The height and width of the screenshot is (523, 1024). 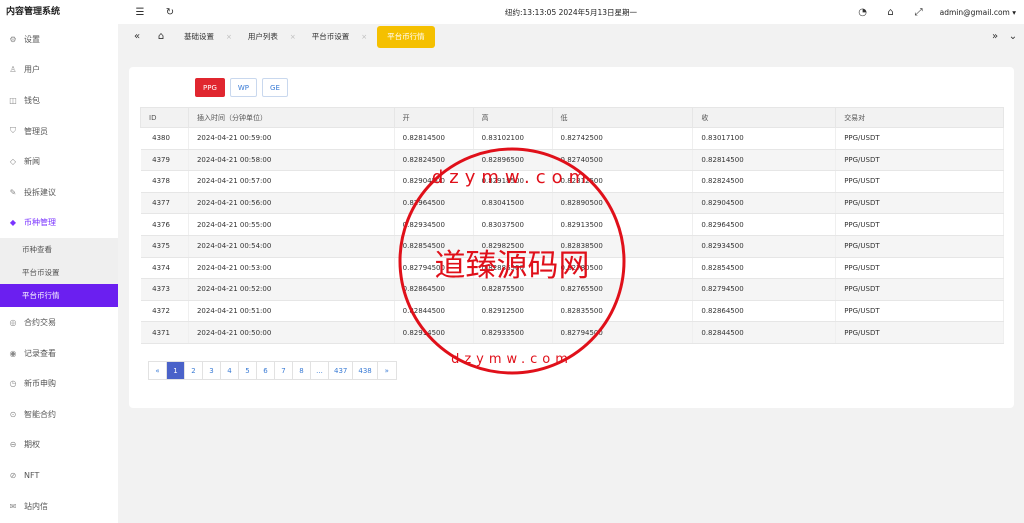 I want to click on table-cell: 0.82780500, so click(x=623, y=268).